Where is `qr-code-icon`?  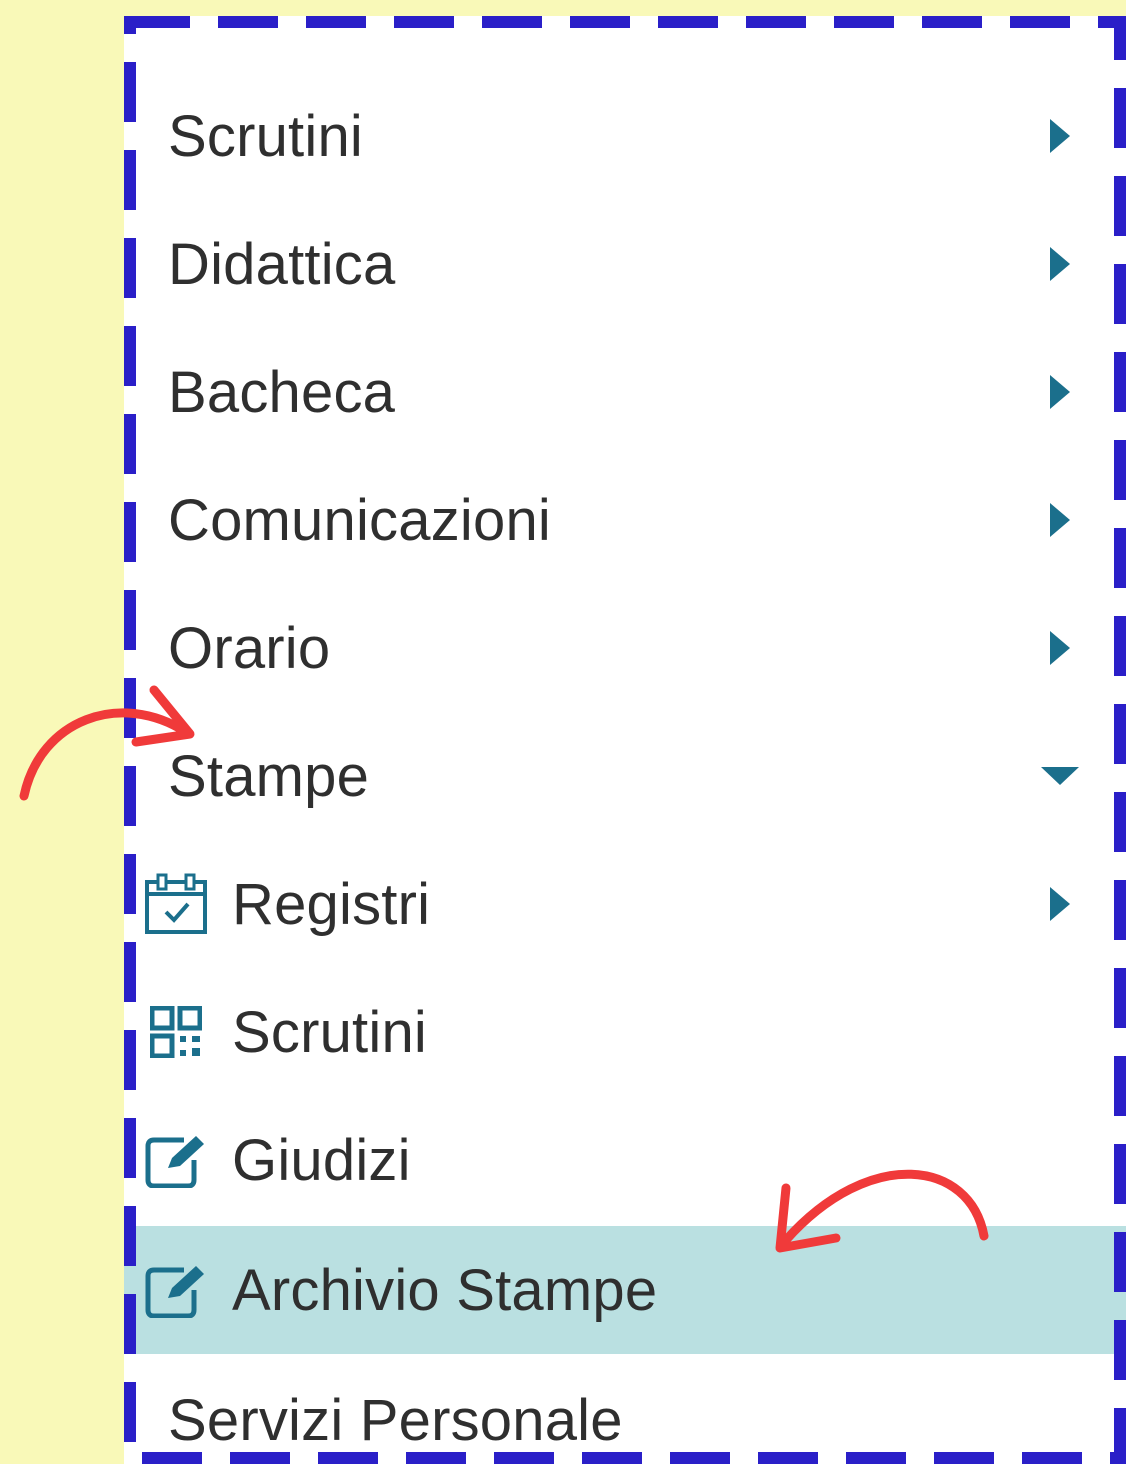 qr-code-icon is located at coordinates (176, 1032).